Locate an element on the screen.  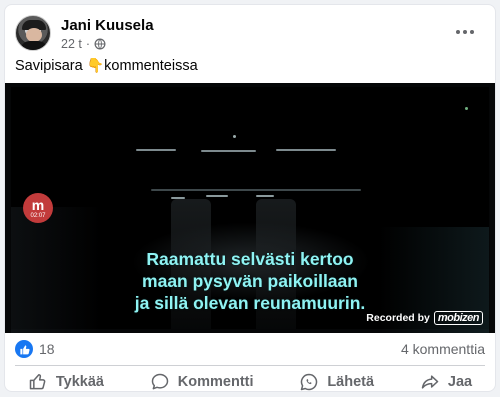
comment-button: Kommentti is located at coordinates (202, 380).